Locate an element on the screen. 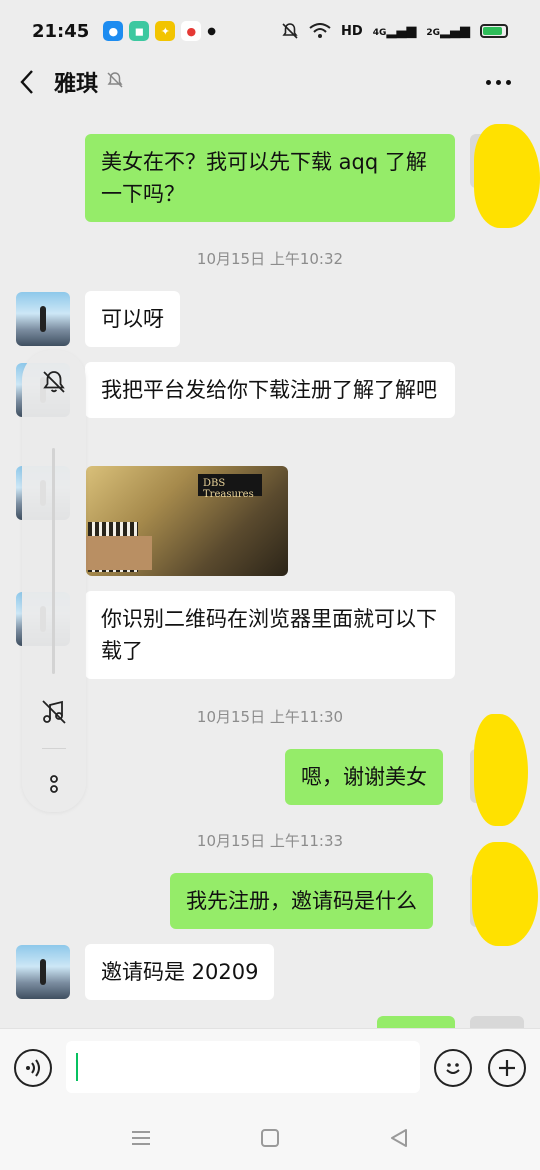 The width and height of the screenshot is (540, 1170). emoji-icon is located at coordinates (453, 1068).